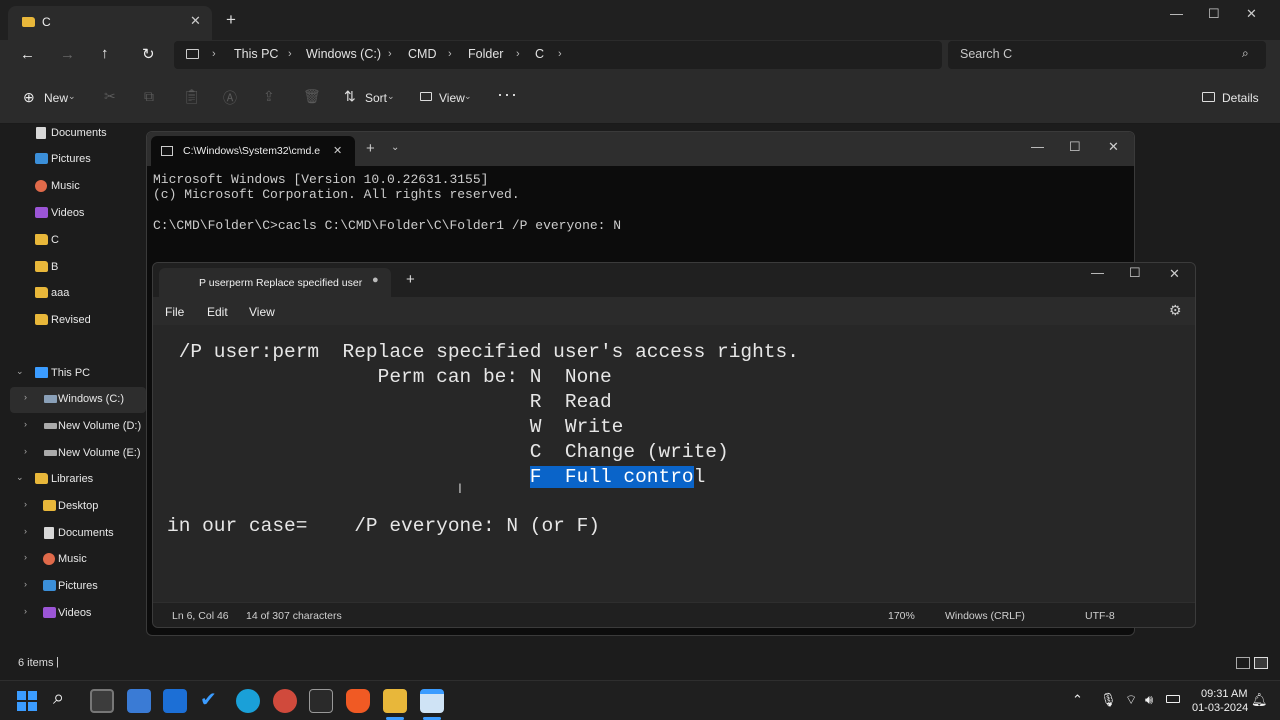  I want to click on breadcrumb-item: Windows (C:), so click(343, 54).